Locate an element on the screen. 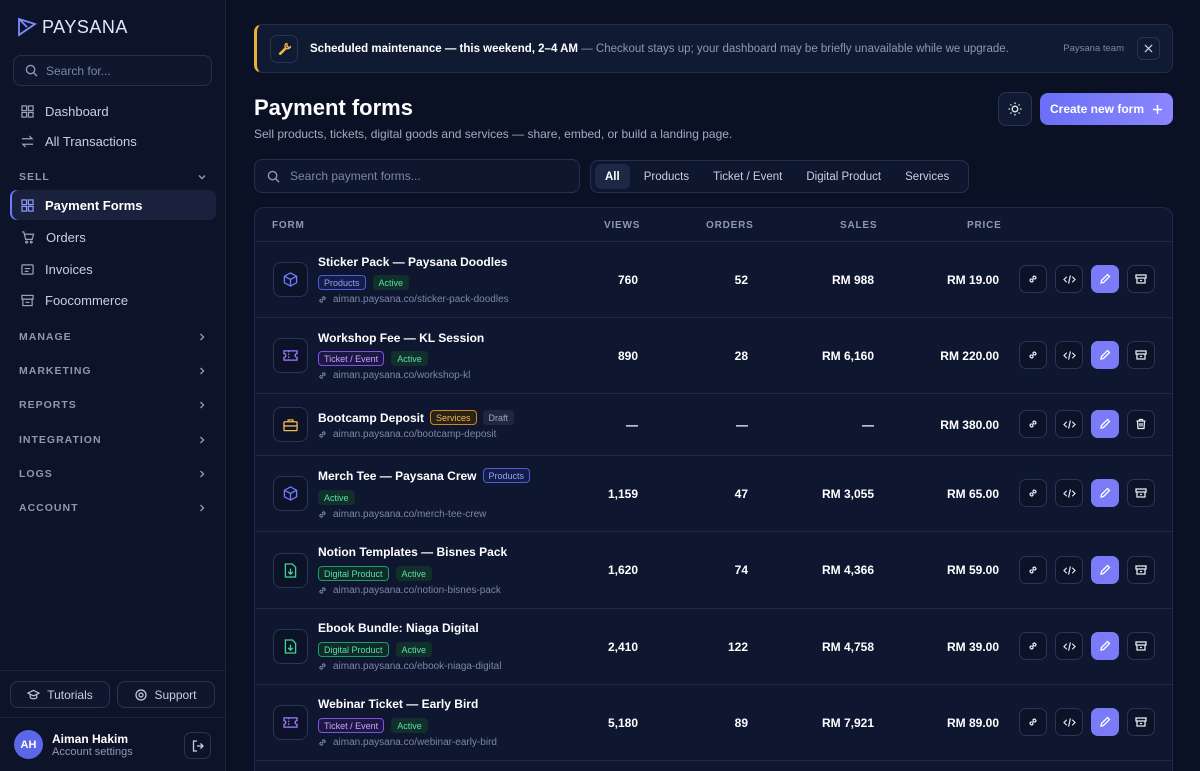  account-settings-link: Account settings is located at coordinates (92, 752).